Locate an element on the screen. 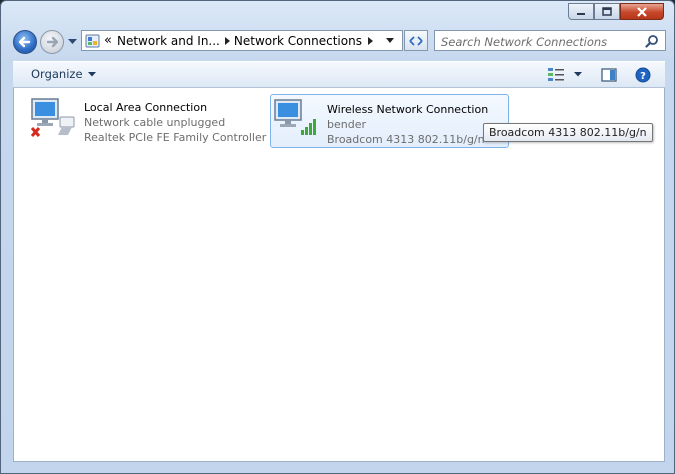 This screenshot has width=675, height=474. back-arrow-icon is located at coordinates (24, 42).